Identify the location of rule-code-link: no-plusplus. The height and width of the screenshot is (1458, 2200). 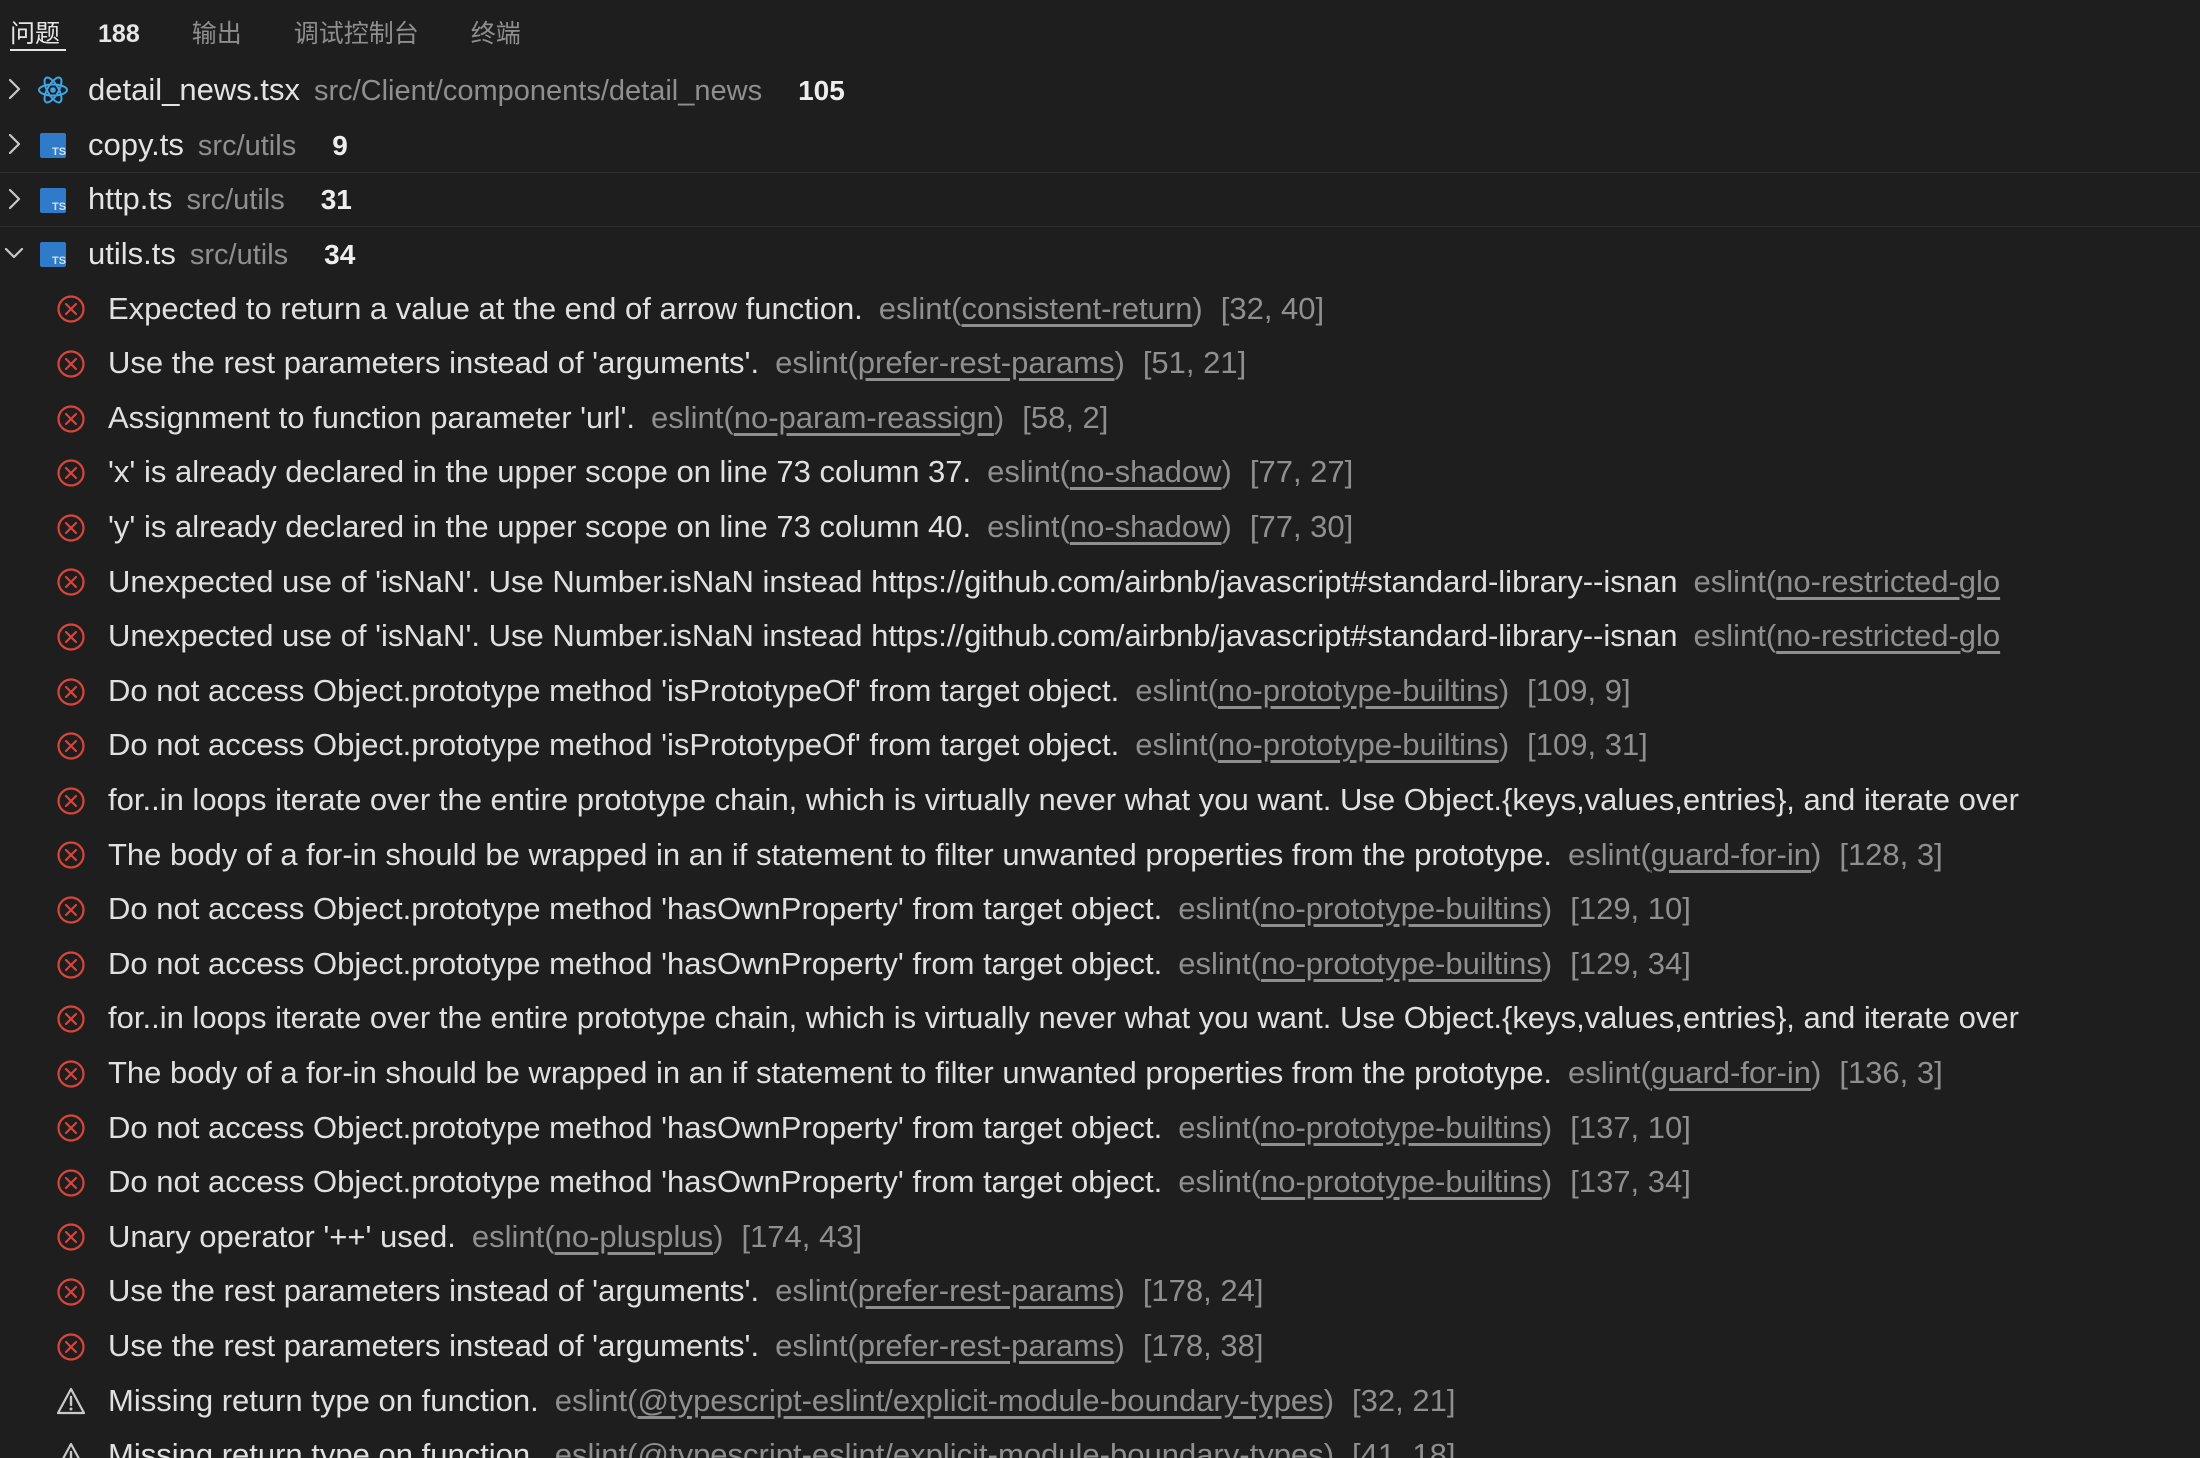
(634, 1236).